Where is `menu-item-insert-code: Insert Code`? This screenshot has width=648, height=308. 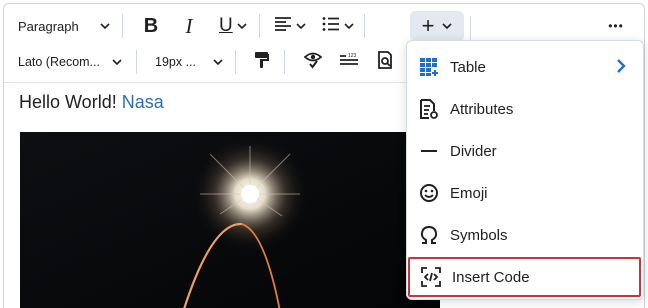
menu-item-insert-code: Insert Code is located at coordinates (524, 277).